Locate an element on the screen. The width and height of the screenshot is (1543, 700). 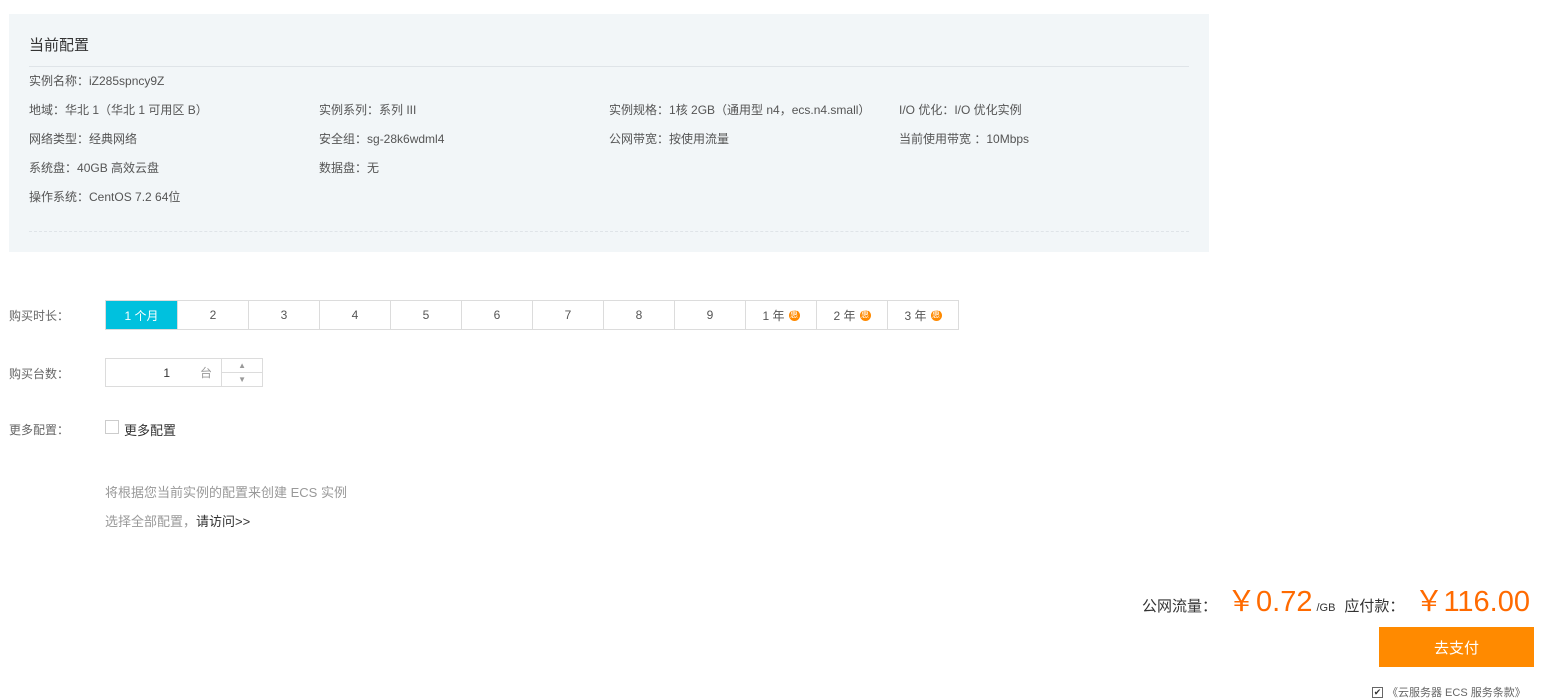
duration-option-1-month: 1 个月 is located at coordinates (141, 315).